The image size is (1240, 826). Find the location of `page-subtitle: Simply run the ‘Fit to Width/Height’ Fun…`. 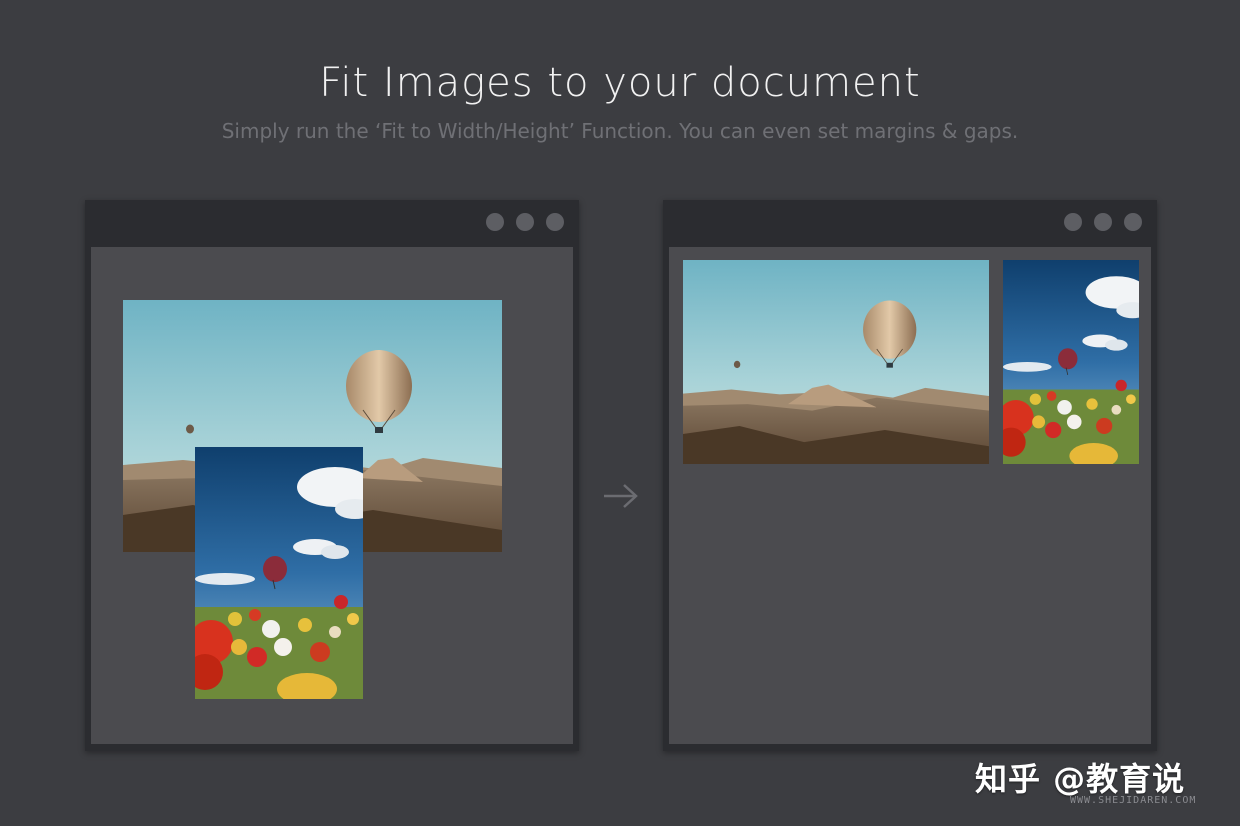

page-subtitle: Simply run the ‘Fit to Width/Height’ Fun… is located at coordinates (620, 131).